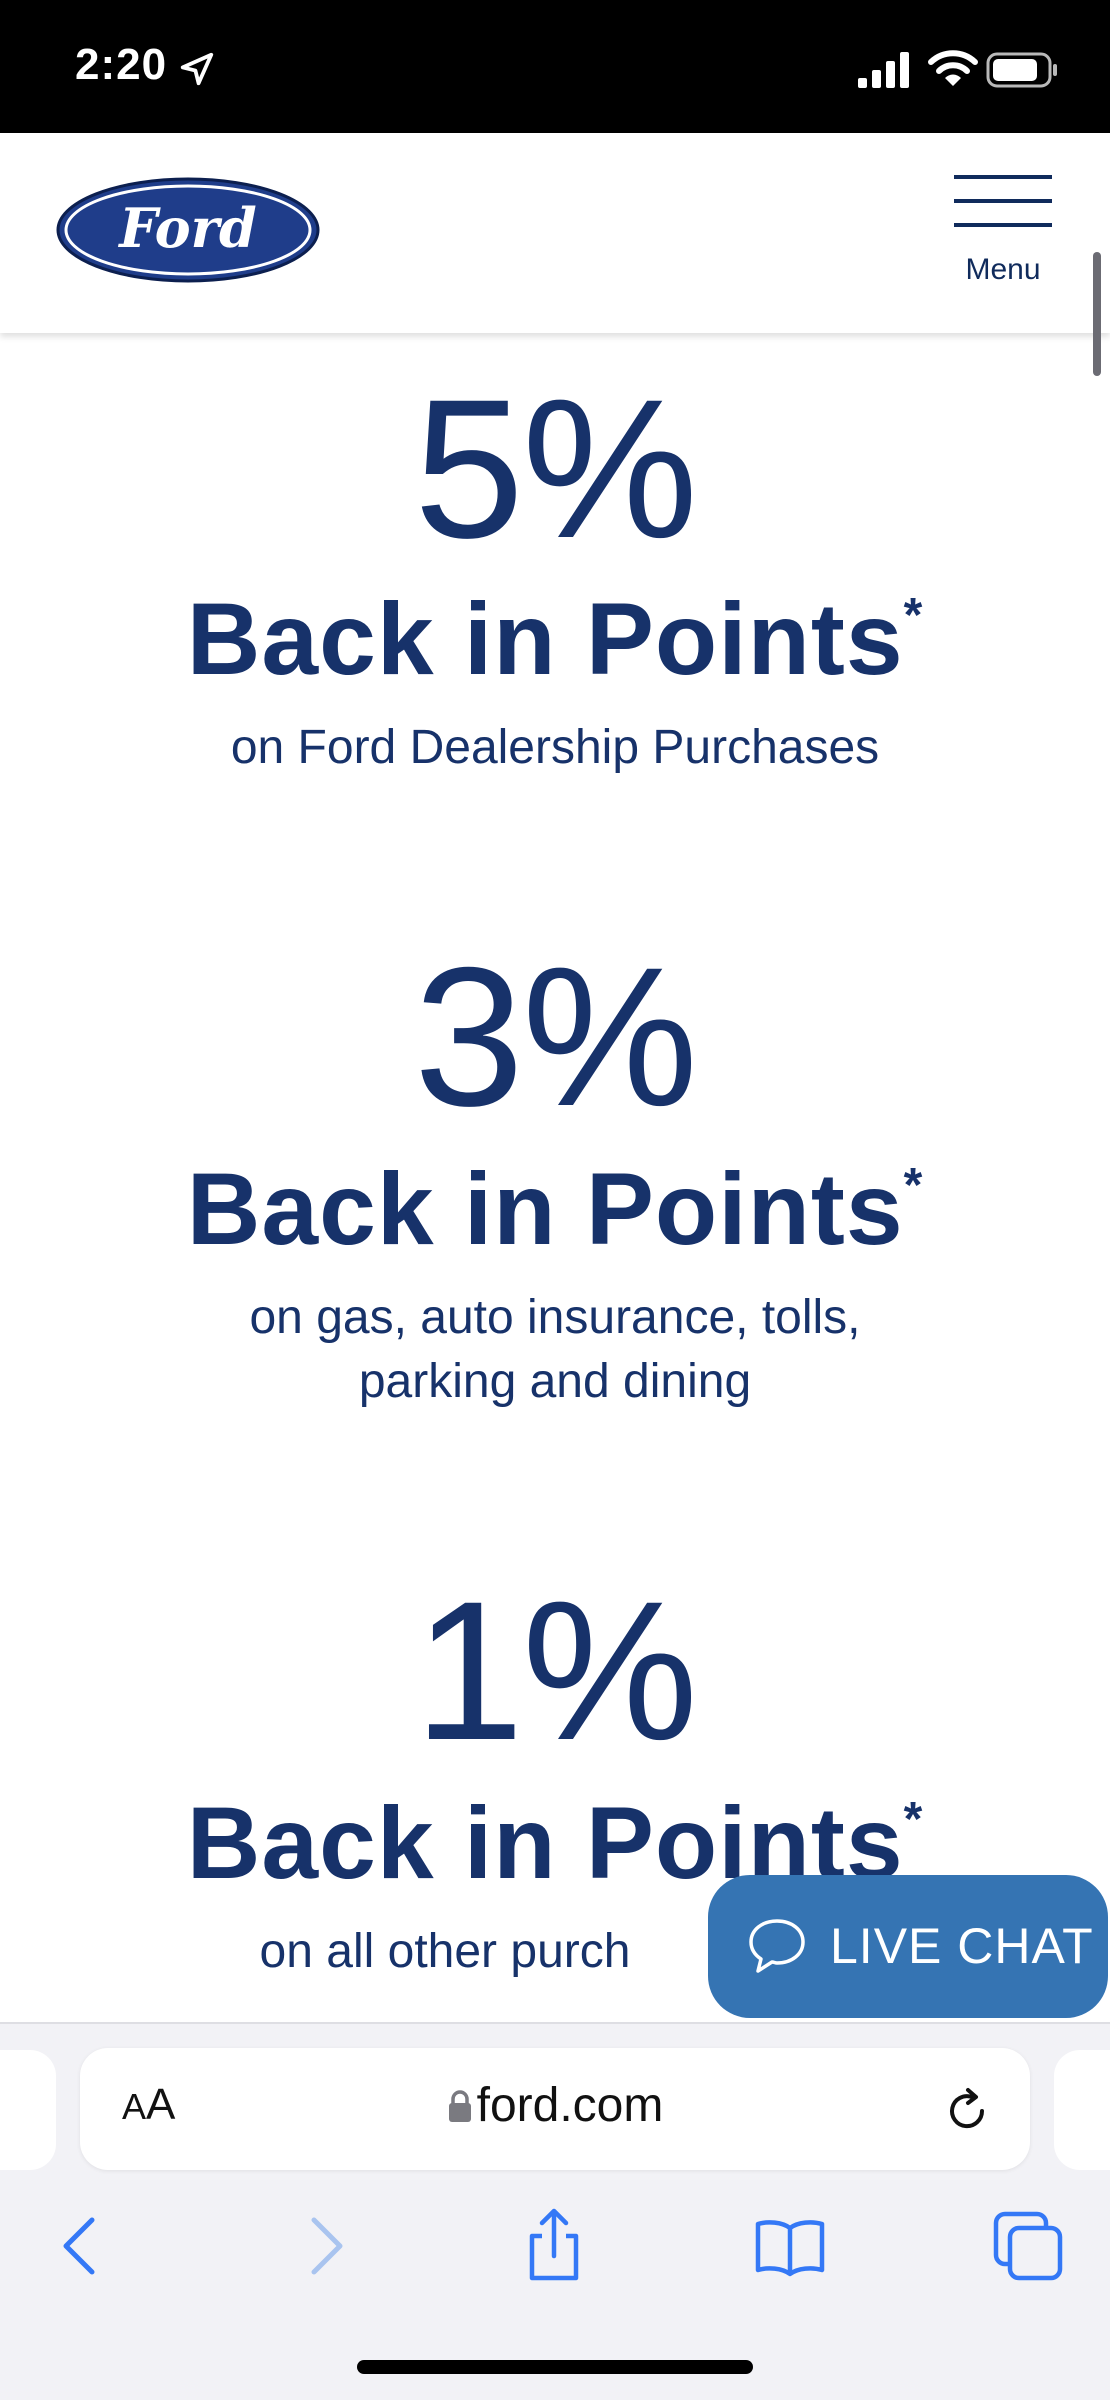 This screenshot has height=2400, width=1110. What do you see at coordinates (555, 1036) in the screenshot?
I see `offer-percent: 3%` at bounding box center [555, 1036].